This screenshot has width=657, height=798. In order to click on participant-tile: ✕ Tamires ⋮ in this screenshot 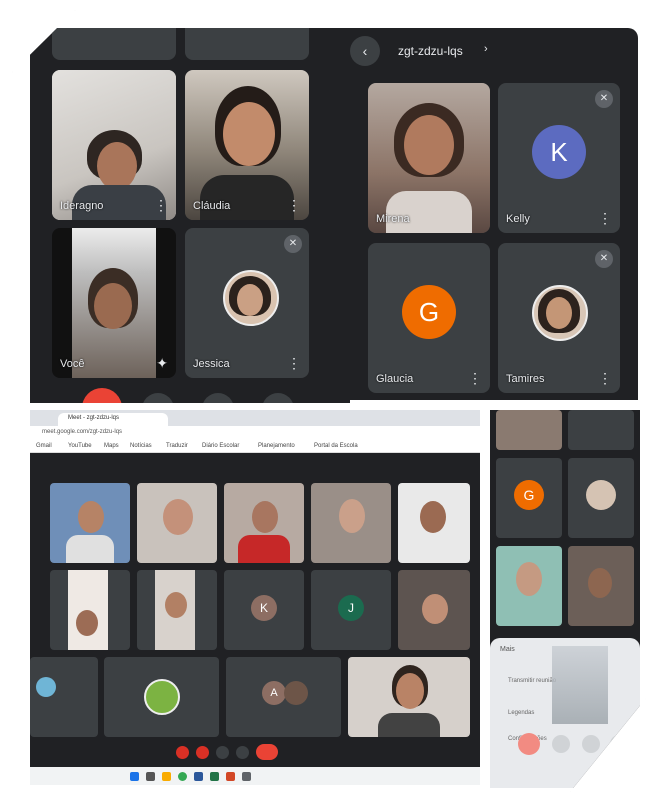, I will do `click(559, 318)`.